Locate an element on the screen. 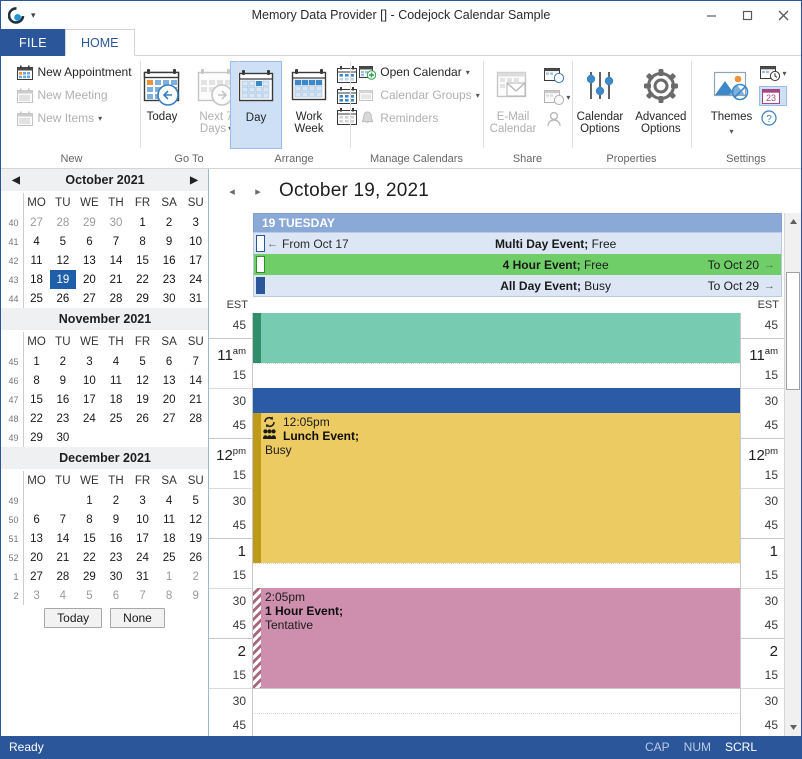 Image resolution: width=802 pixels, height=759 pixels. next-day-button: ▸ is located at coordinates (258, 191).